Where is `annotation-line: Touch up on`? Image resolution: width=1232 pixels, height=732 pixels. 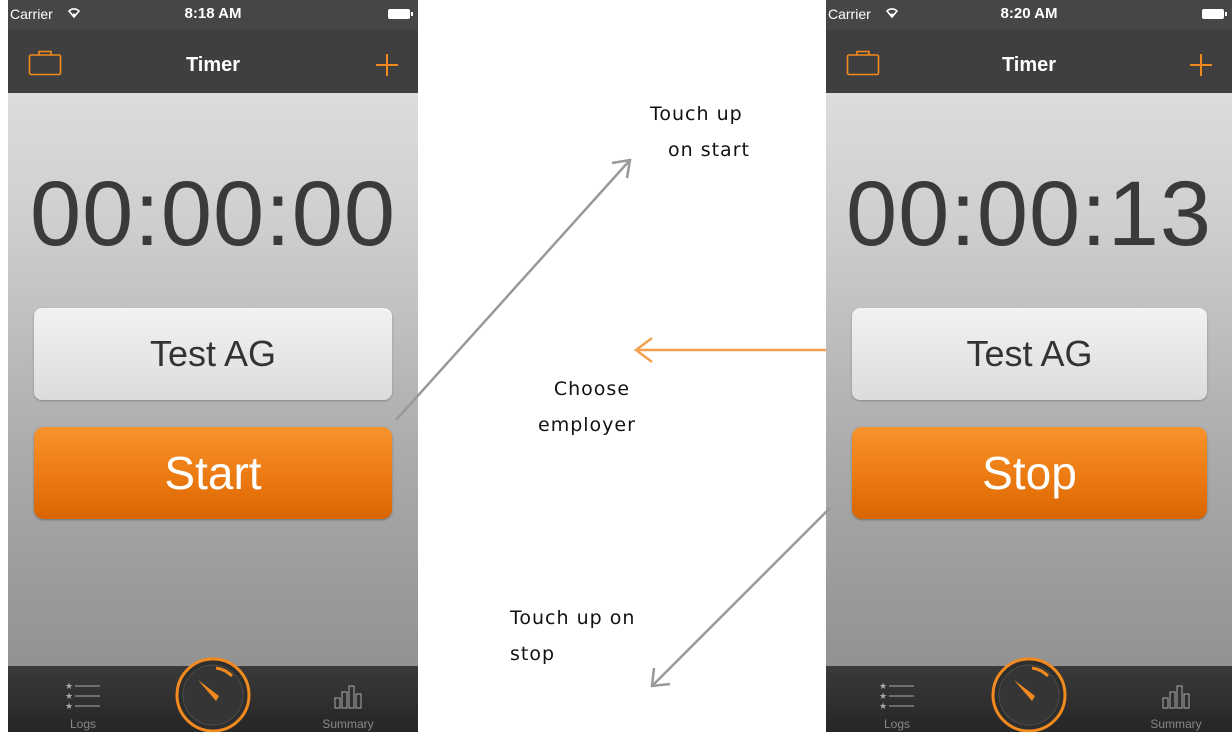 annotation-line: Touch up on is located at coordinates (573, 618).